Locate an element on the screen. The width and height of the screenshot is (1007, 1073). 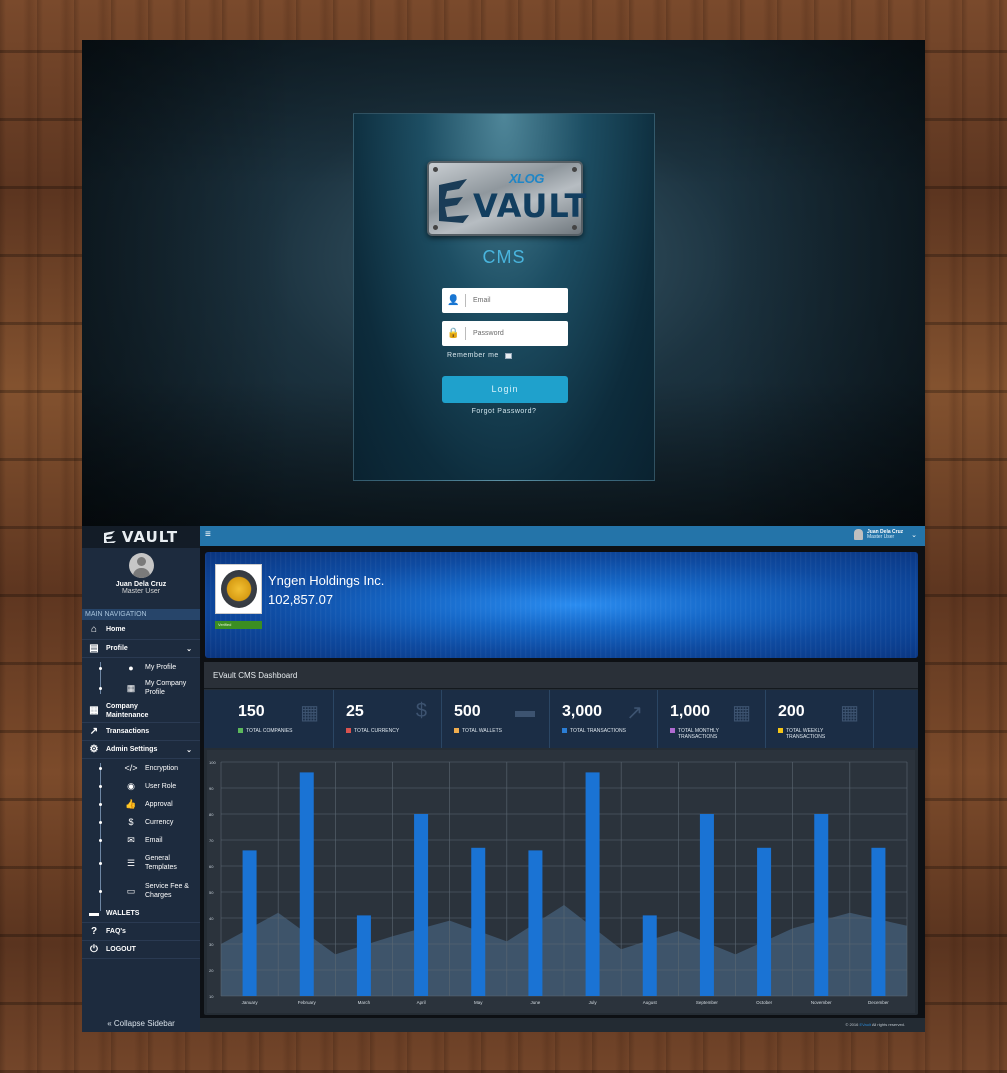
hamburger-menu-icon: ≡ is located at coordinates (208, 534).